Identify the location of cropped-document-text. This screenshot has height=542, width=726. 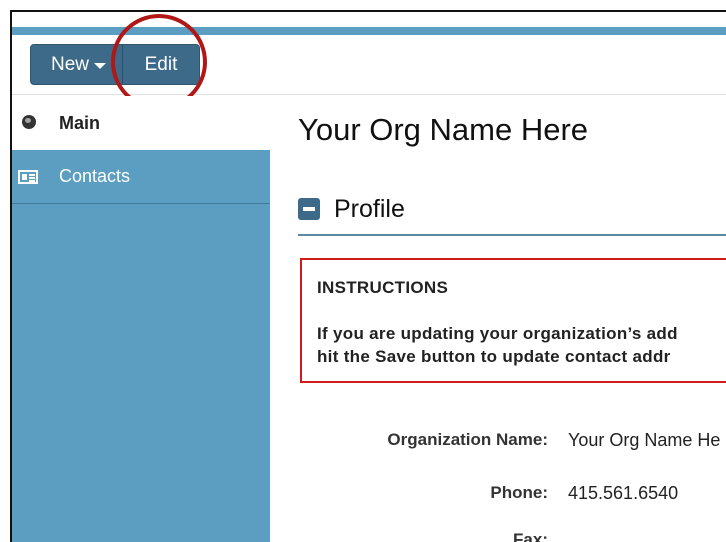
(363, 5).